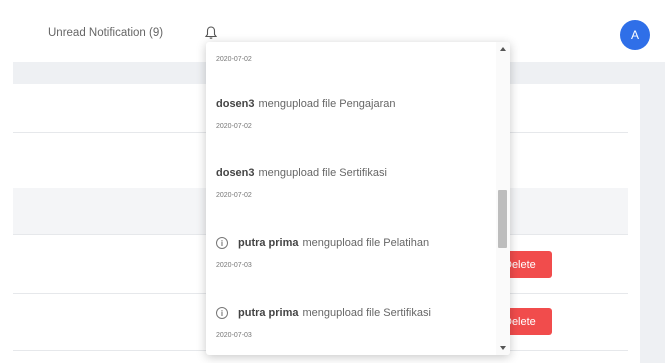  I want to click on scroll-thumb, so click(502, 219).